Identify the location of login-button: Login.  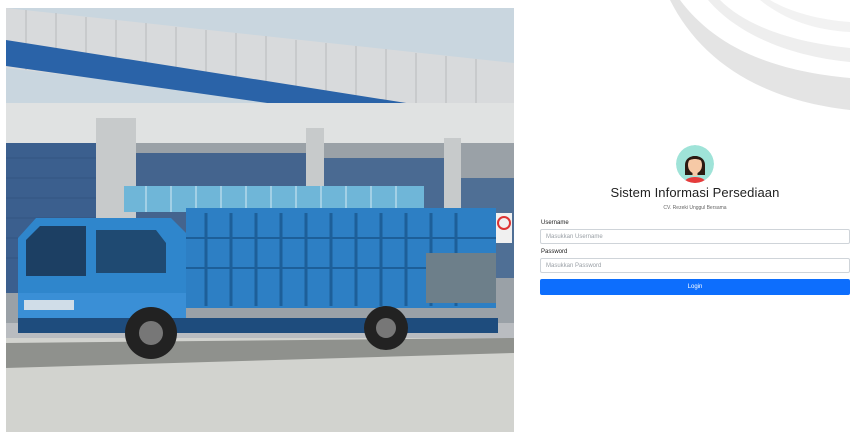
(695, 287).